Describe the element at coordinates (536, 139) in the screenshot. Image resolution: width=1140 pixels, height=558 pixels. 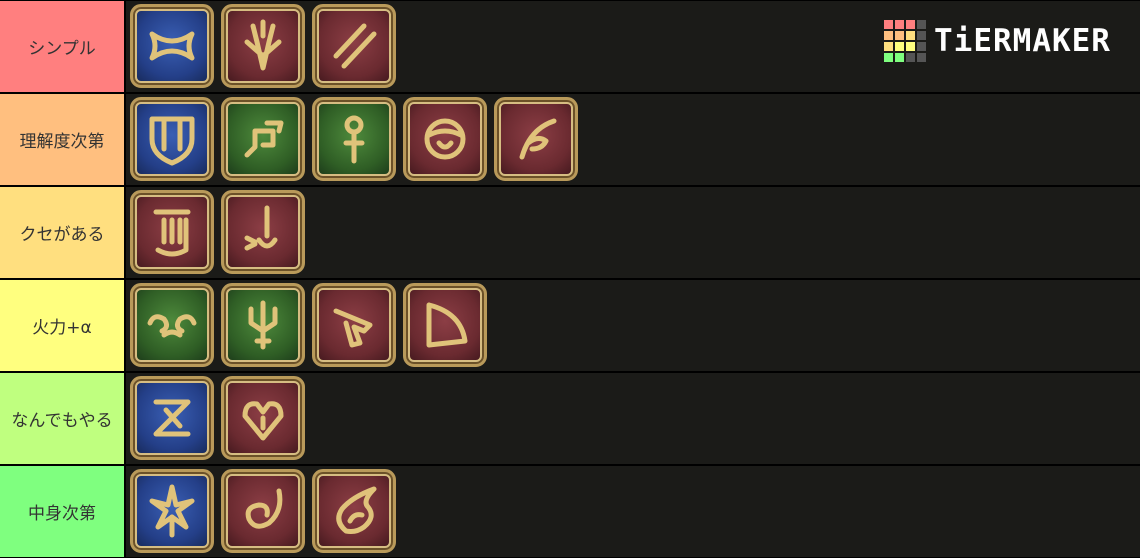
I see `red-quill-job-icon` at that location.